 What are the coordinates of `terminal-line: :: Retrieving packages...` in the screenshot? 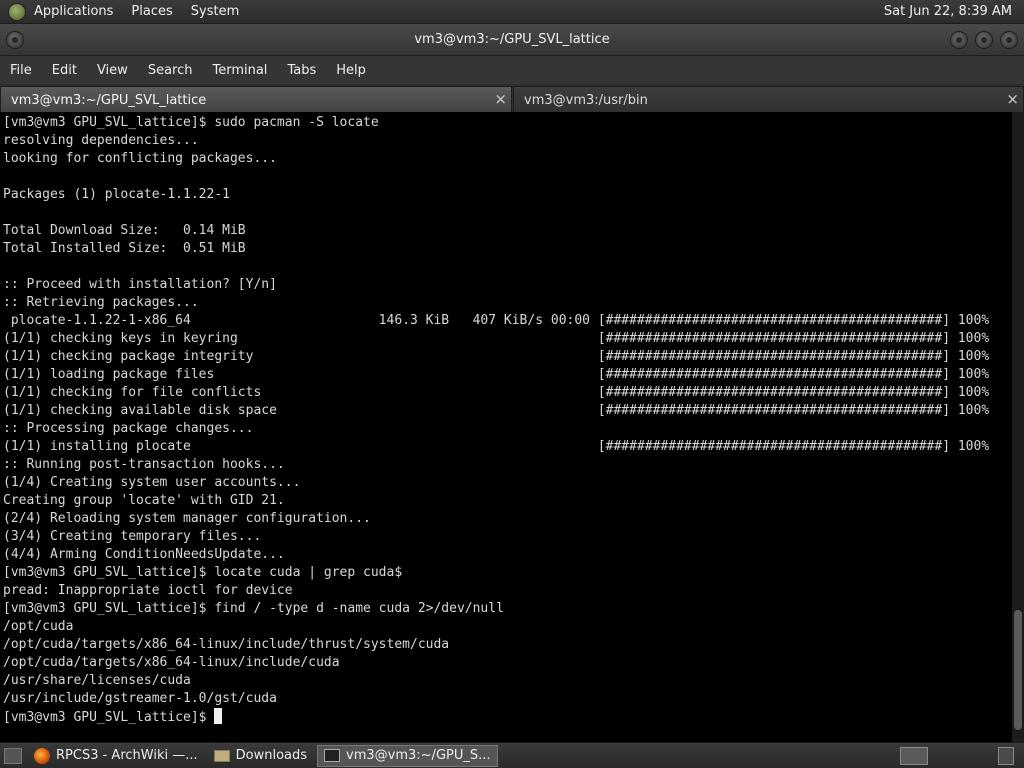 It's located at (101, 302).